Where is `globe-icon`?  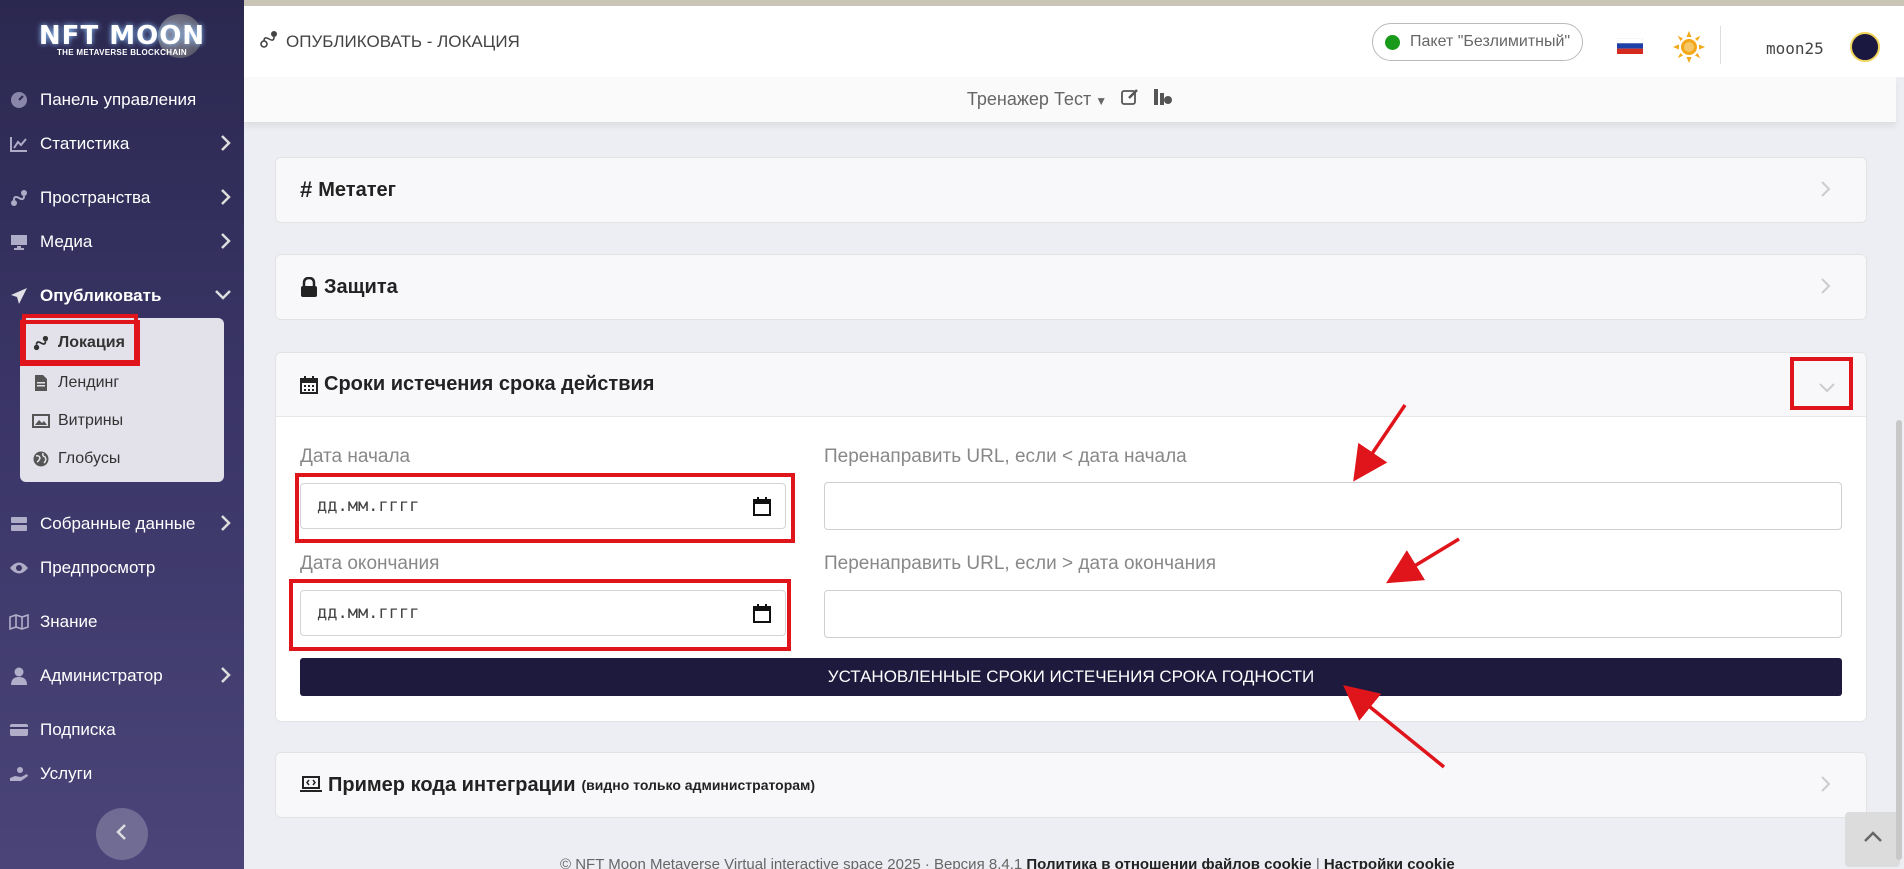
globe-icon is located at coordinates (41, 459).